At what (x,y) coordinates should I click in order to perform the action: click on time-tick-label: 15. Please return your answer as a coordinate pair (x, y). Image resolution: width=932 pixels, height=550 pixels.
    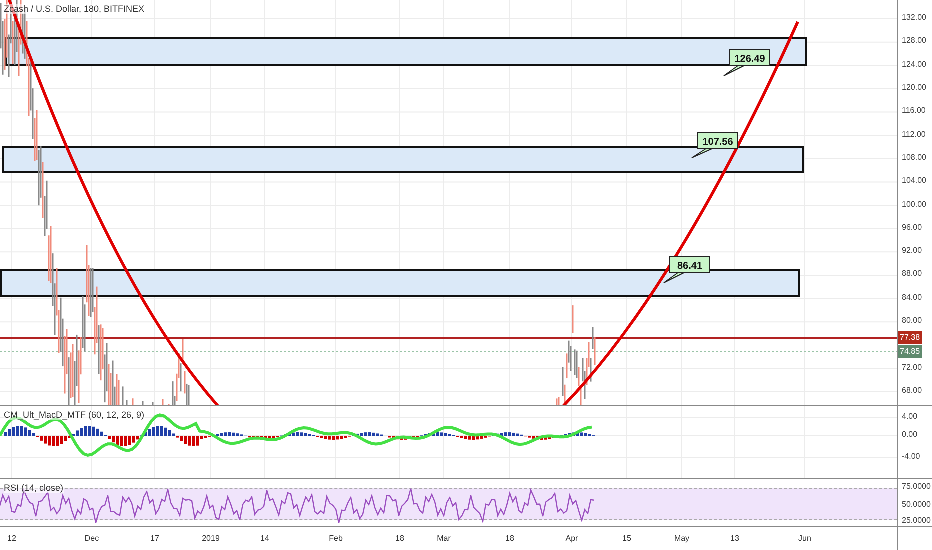
    Looking at the image, I should click on (627, 538).